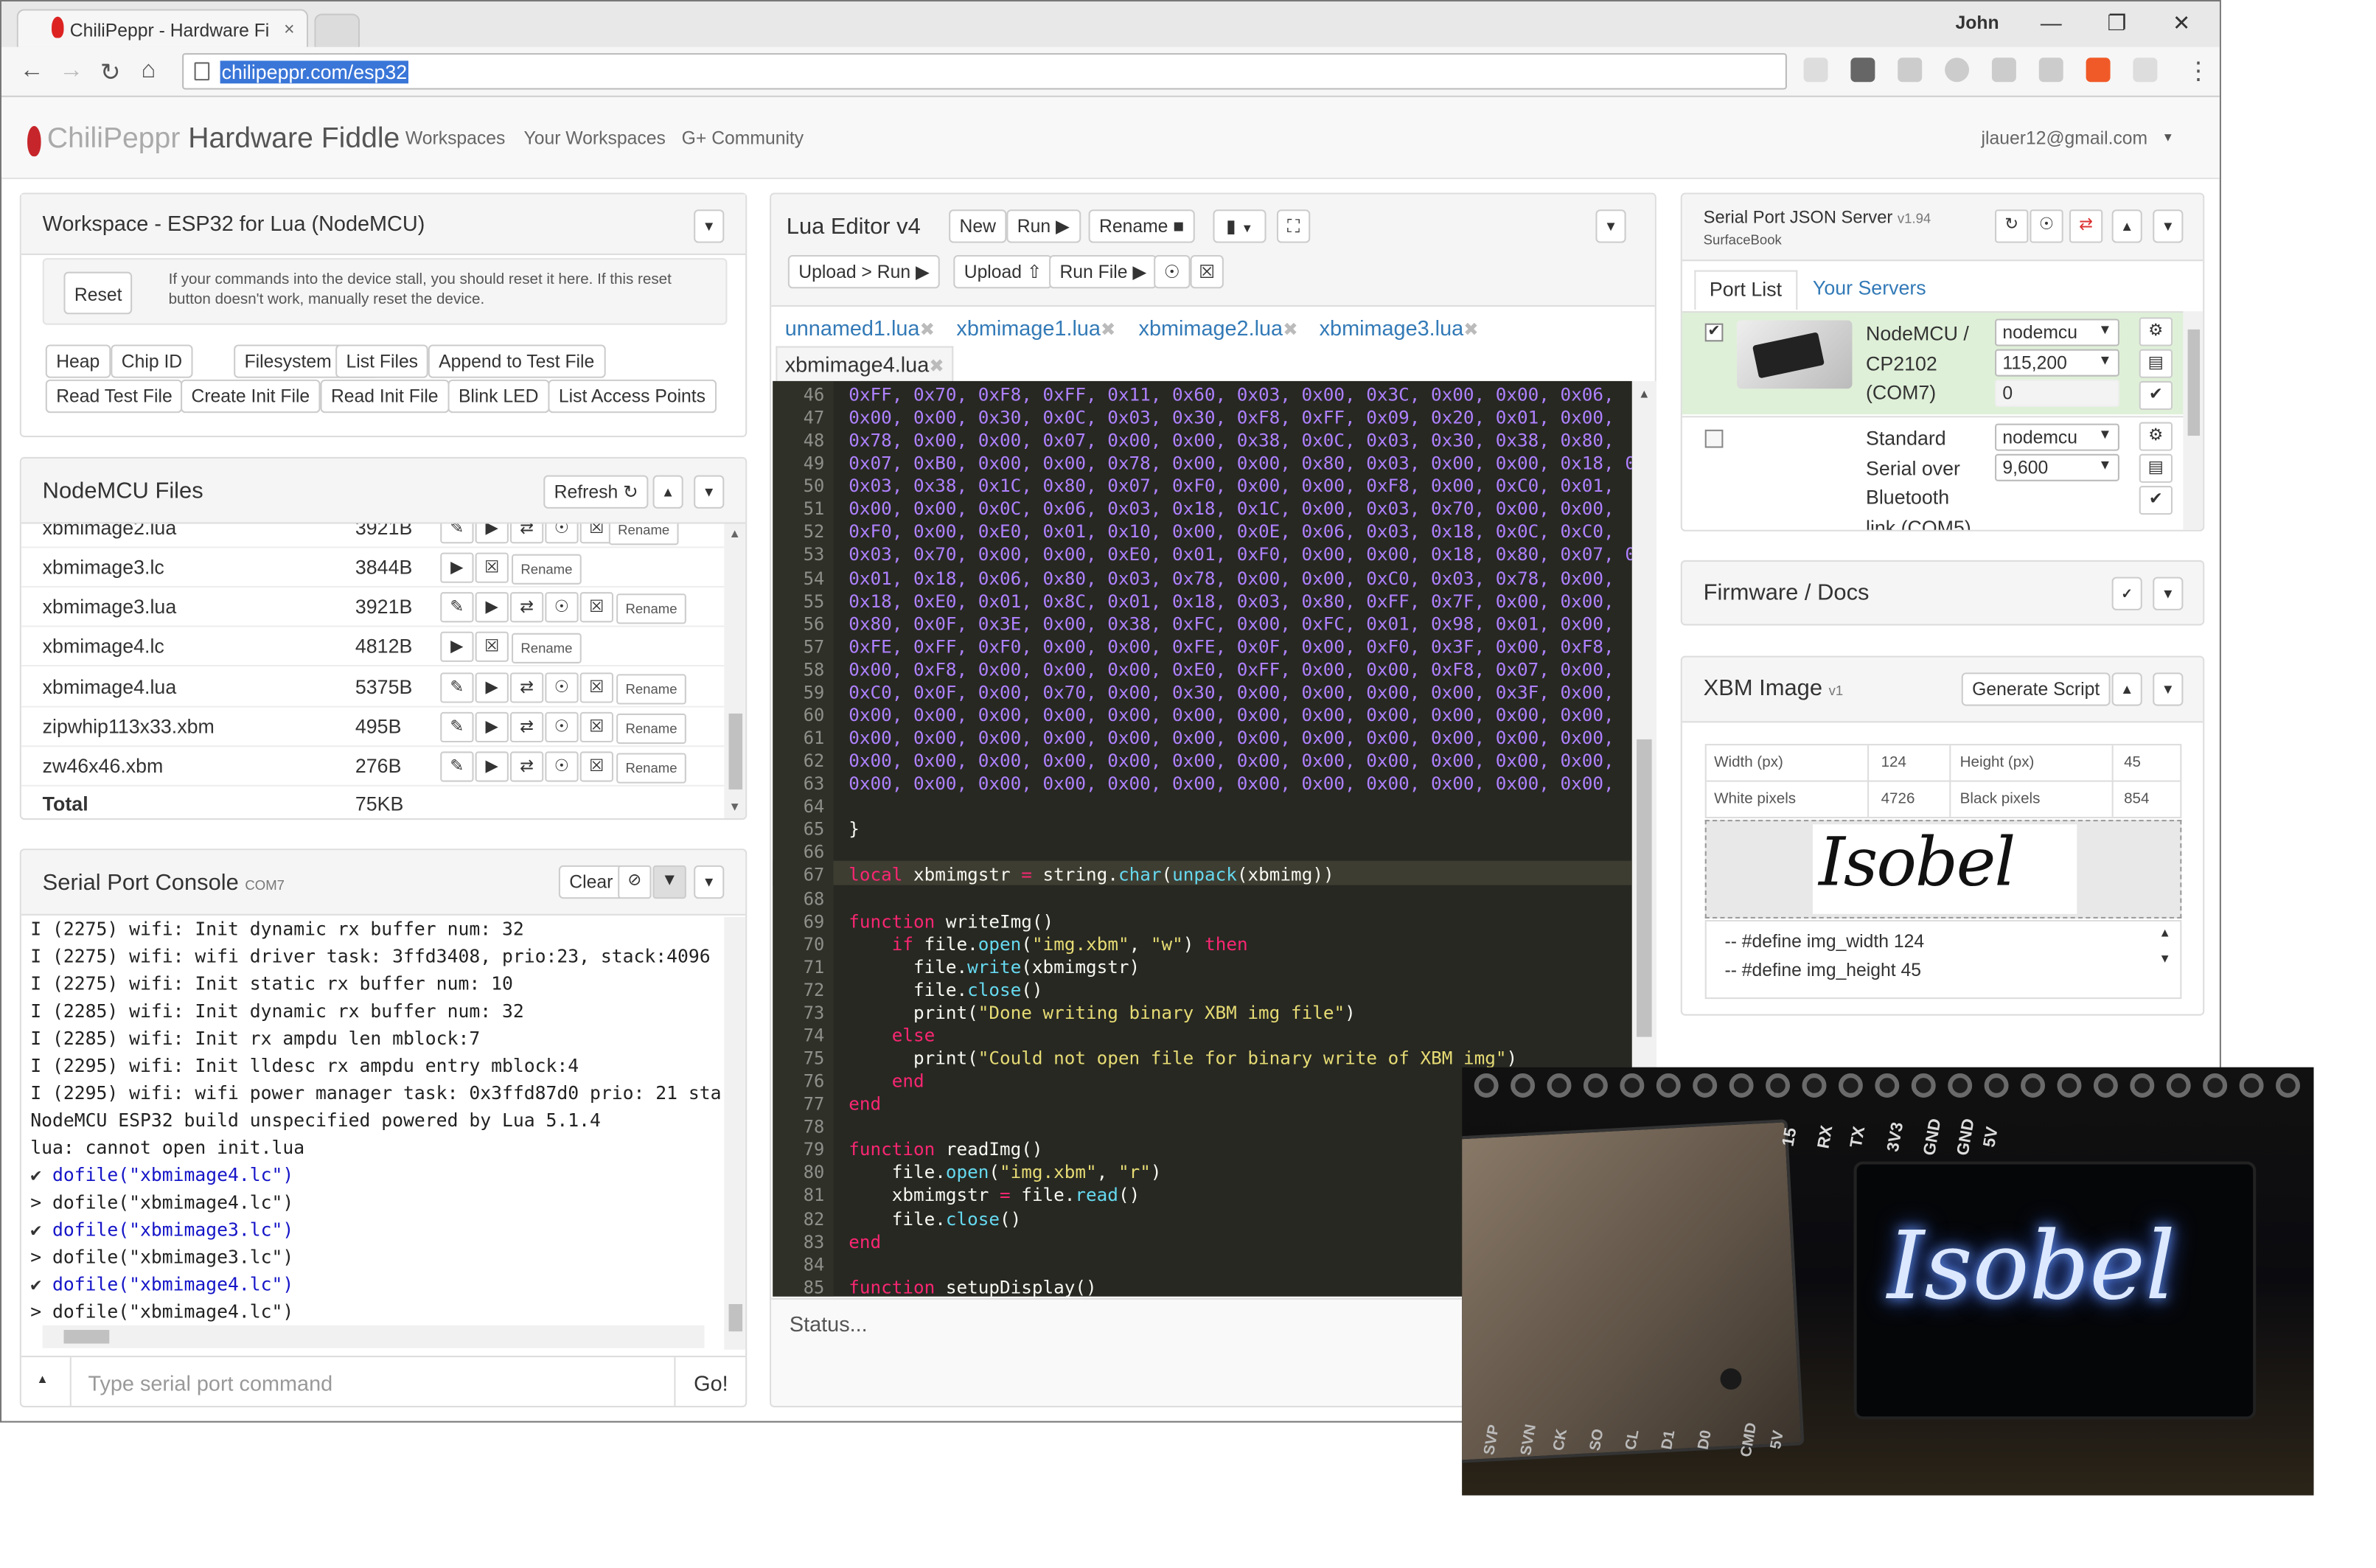 This screenshot has width=2376, height=1568. I want to click on file-name: xbmimage4.lc, so click(103, 646).